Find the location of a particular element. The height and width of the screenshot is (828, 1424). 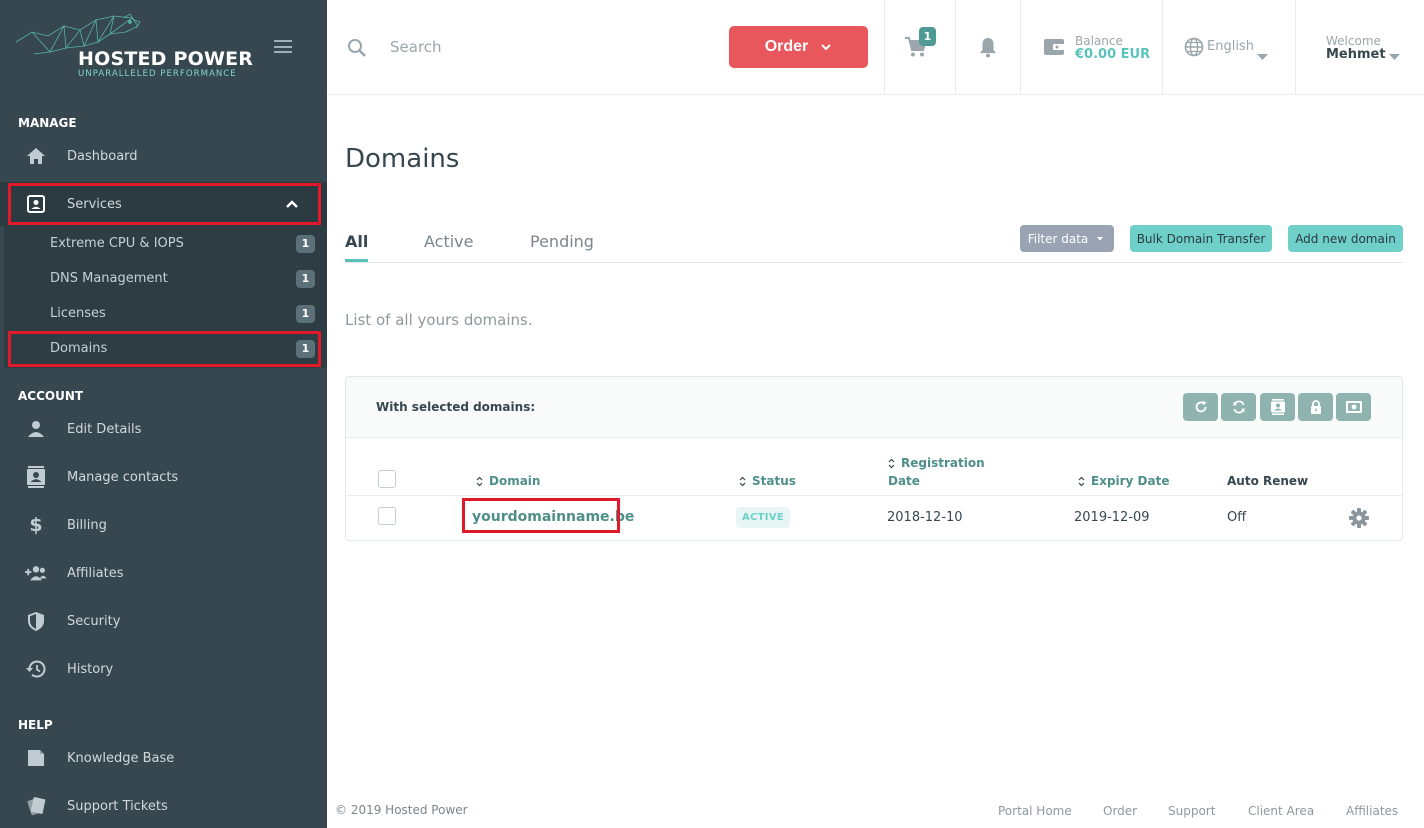

sidebar-item-label: Affiliates is located at coordinates (95, 573).